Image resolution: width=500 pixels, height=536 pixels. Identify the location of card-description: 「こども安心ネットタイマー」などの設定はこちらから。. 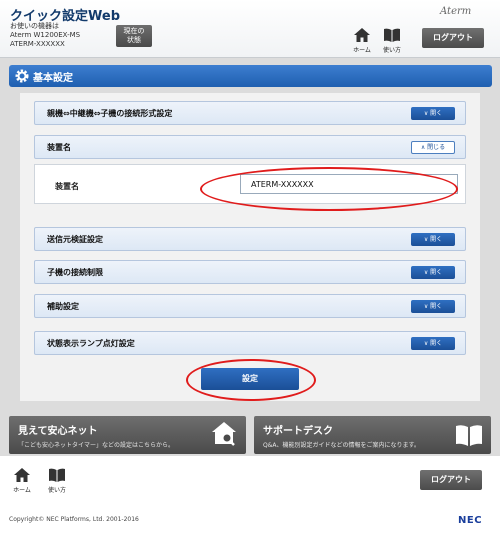
(96, 445).